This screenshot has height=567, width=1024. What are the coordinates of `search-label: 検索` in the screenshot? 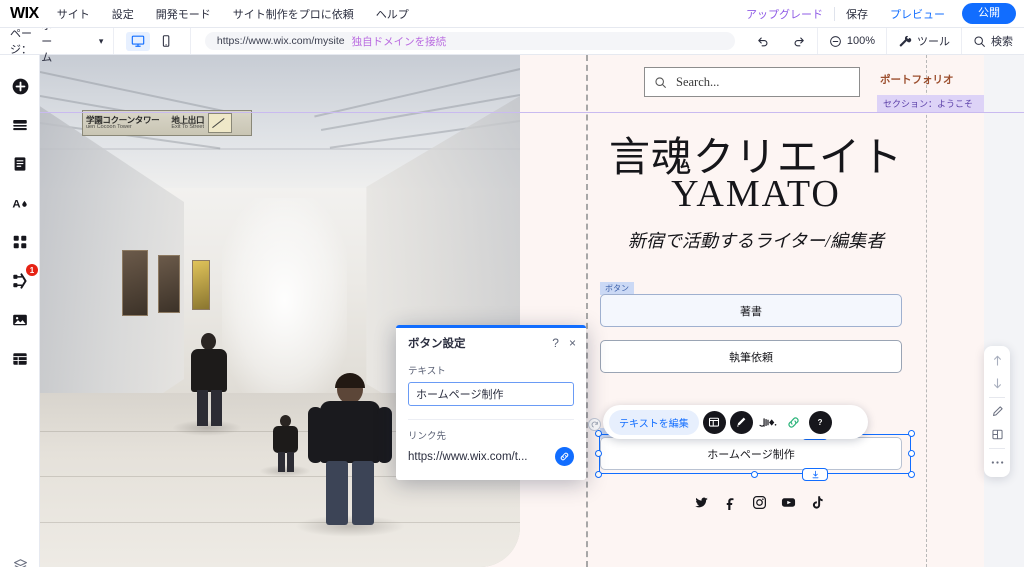 It's located at (1002, 42).